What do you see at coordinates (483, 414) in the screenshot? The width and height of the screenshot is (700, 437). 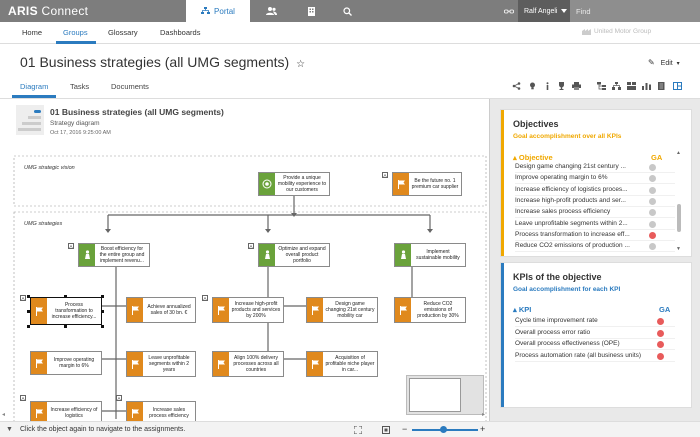 I see `scroll-right-icon: ▸` at bounding box center [483, 414].